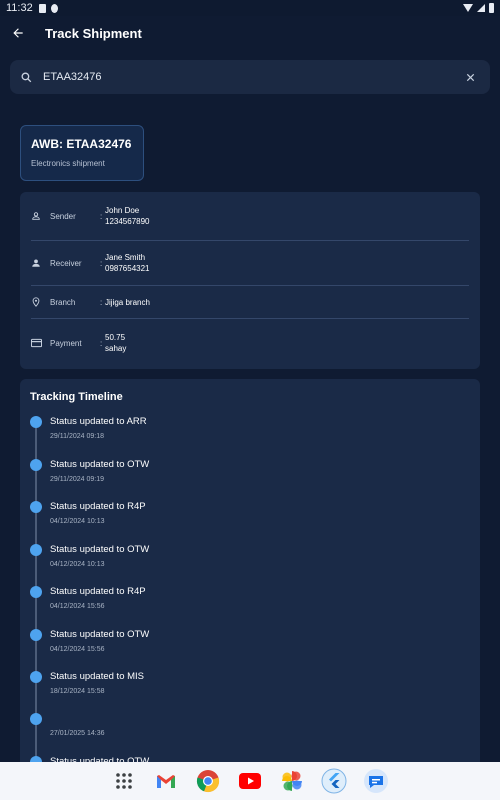 The image size is (500, 800). Describe the element at coordinates (250, 33) in the screenshot. I see `app-bar: Track Shipment` at that location.